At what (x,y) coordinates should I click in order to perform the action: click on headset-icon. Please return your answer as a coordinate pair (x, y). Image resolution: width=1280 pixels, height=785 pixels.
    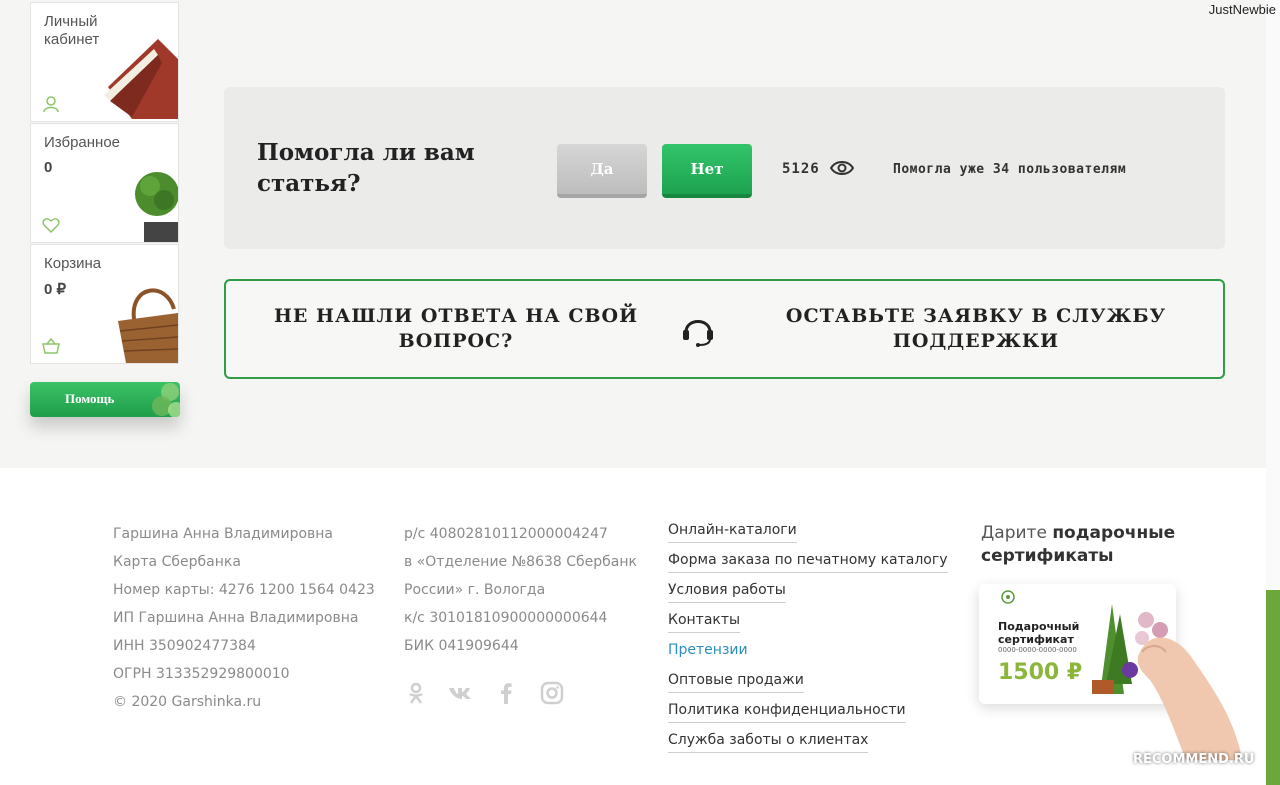
    Looking at the image, I should click on (698, 330).